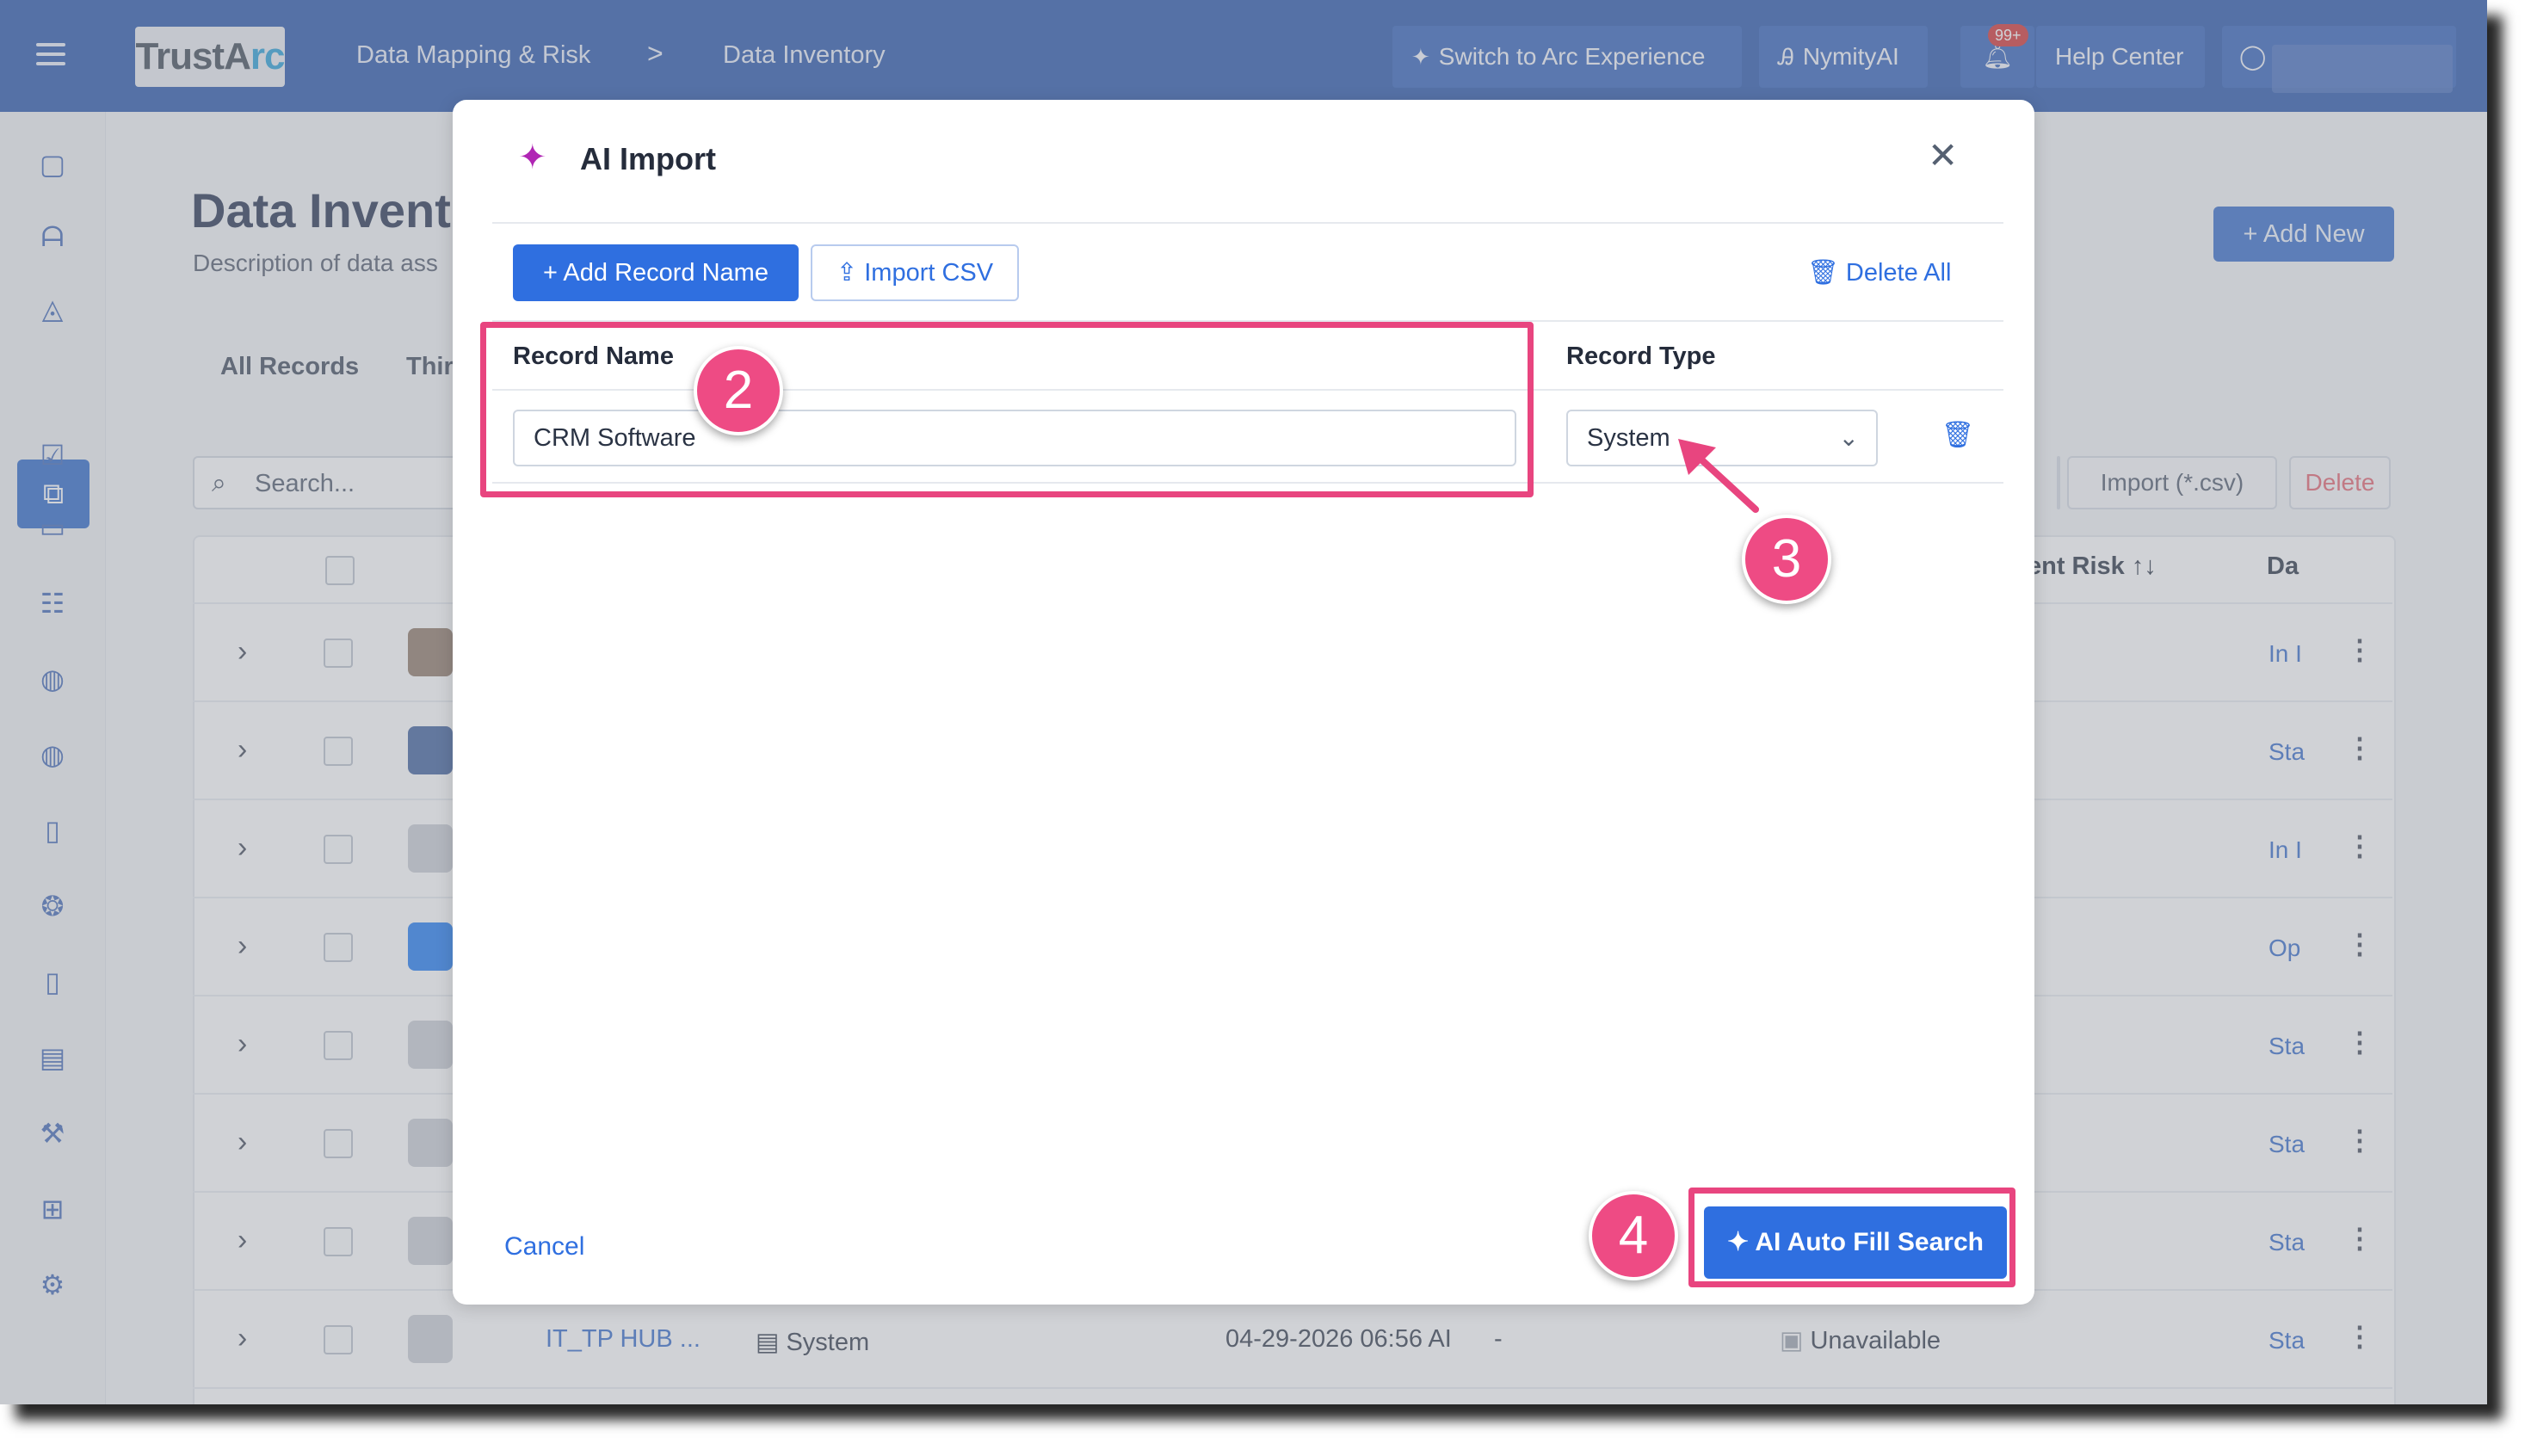  What do you see at coordinates (738, 391) in the screenshot?
I see `step-marker-2: 2` at bounding box center [738, 391].